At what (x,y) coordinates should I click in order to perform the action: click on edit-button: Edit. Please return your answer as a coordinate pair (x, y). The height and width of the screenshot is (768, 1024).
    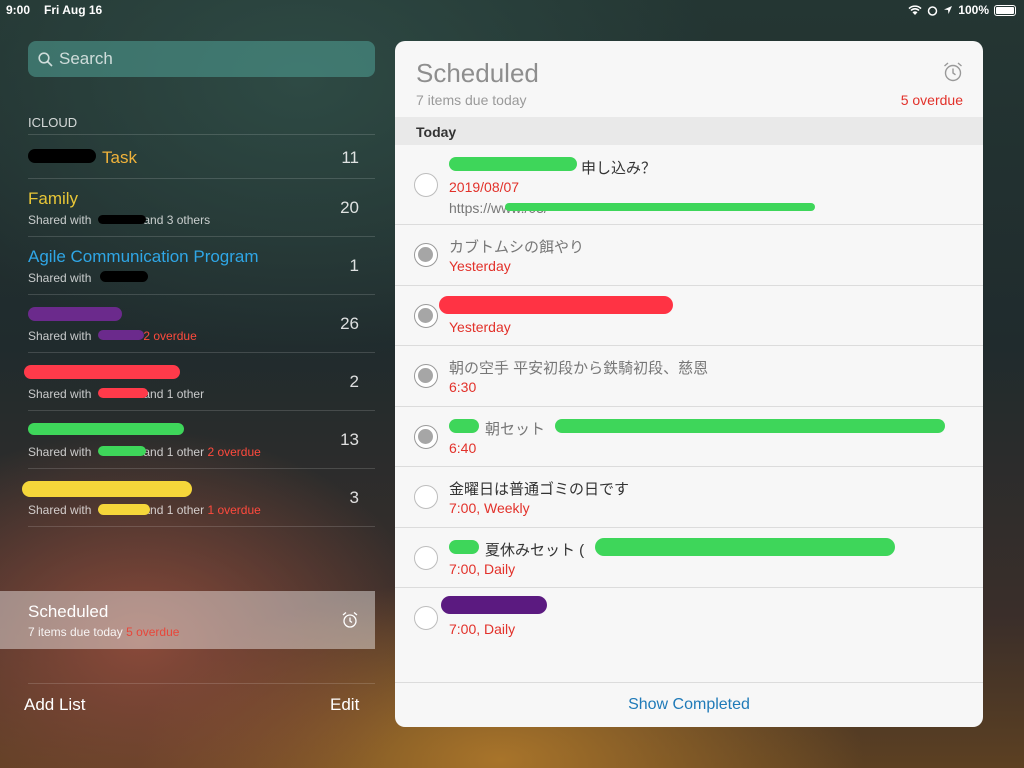
    Looking at the image, I should click on (344, 705).